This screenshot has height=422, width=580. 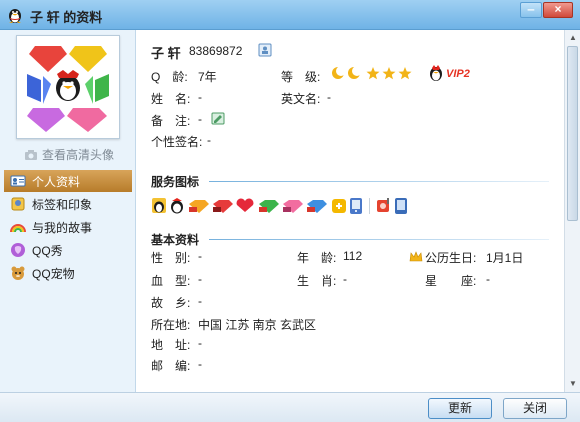 I want to click on refresh-button: 更新, so click(x=460, y=408).